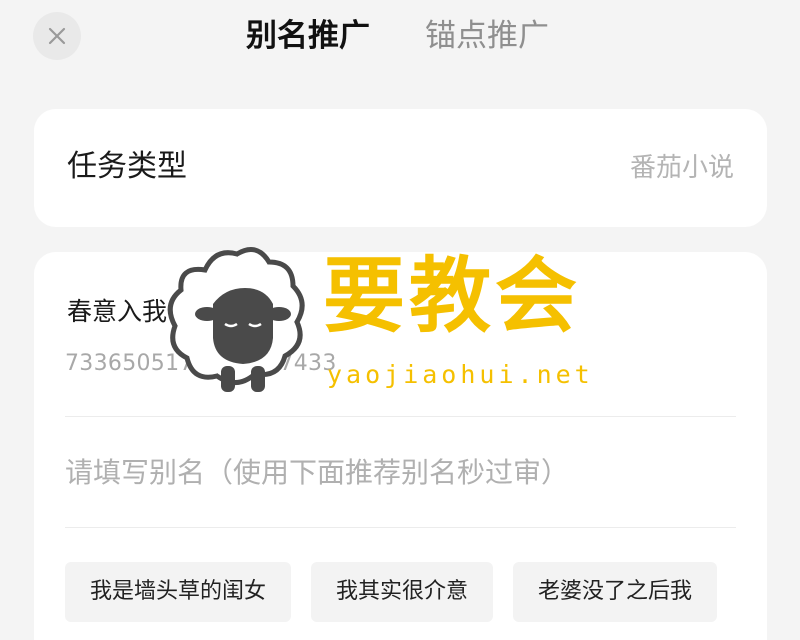  What do you see at coordinates (127, 166) in the screenshot?
I see `task-type-label: 任务类型` at bounding box center [127, 166].